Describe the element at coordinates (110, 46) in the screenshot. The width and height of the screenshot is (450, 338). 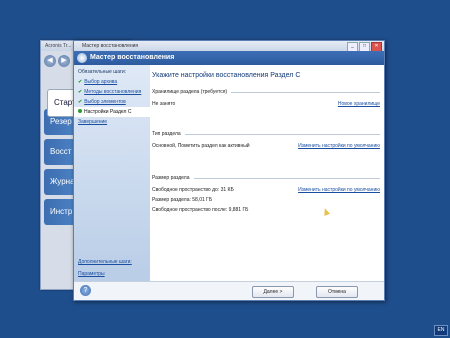
I see `wizard-window-title-text: Мастер восстановления` at that location.